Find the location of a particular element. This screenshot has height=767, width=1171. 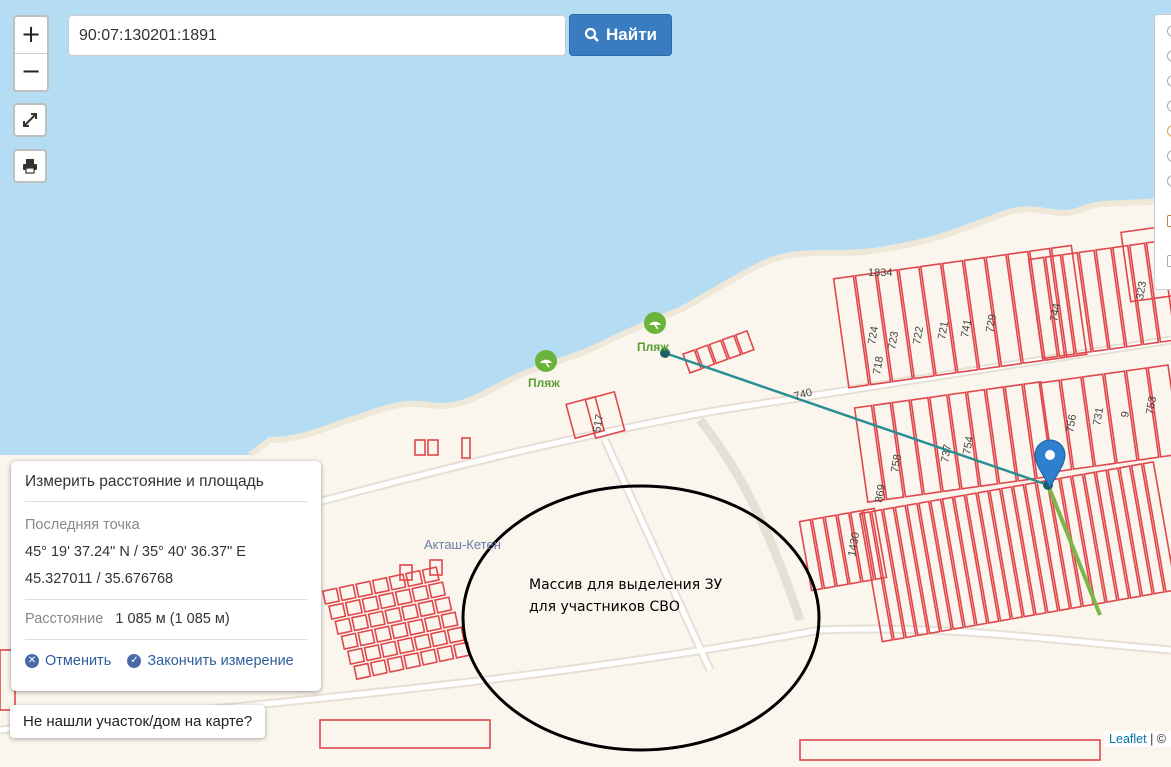

printer-icon is located at coordinates (30, 166).